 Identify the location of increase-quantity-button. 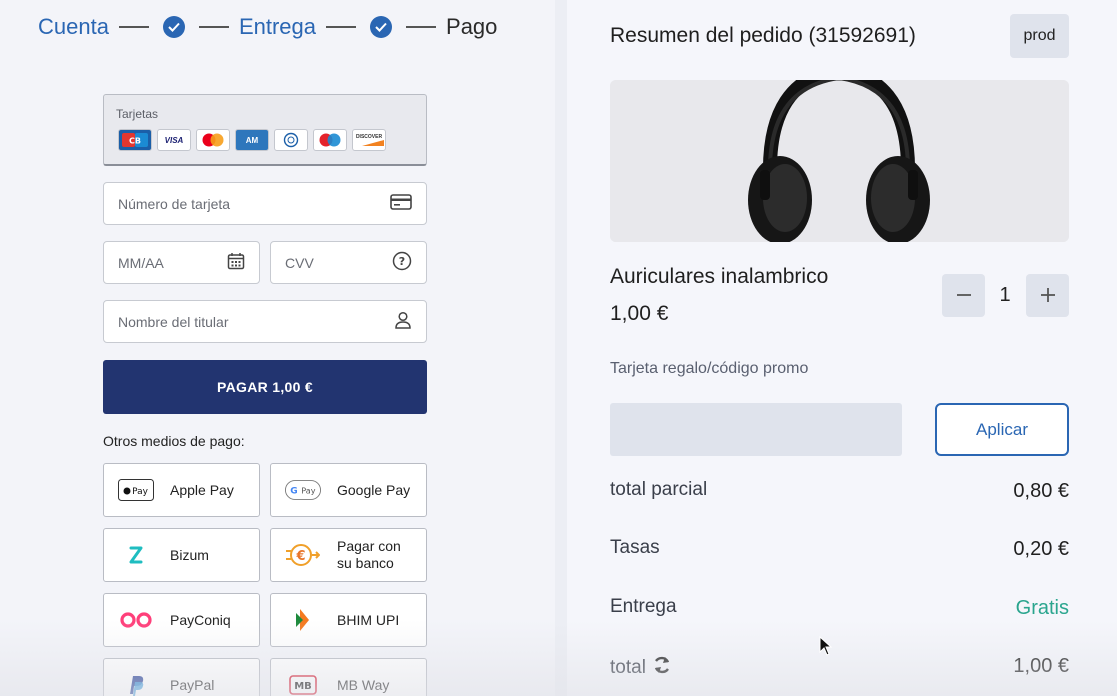
(1047, 295).